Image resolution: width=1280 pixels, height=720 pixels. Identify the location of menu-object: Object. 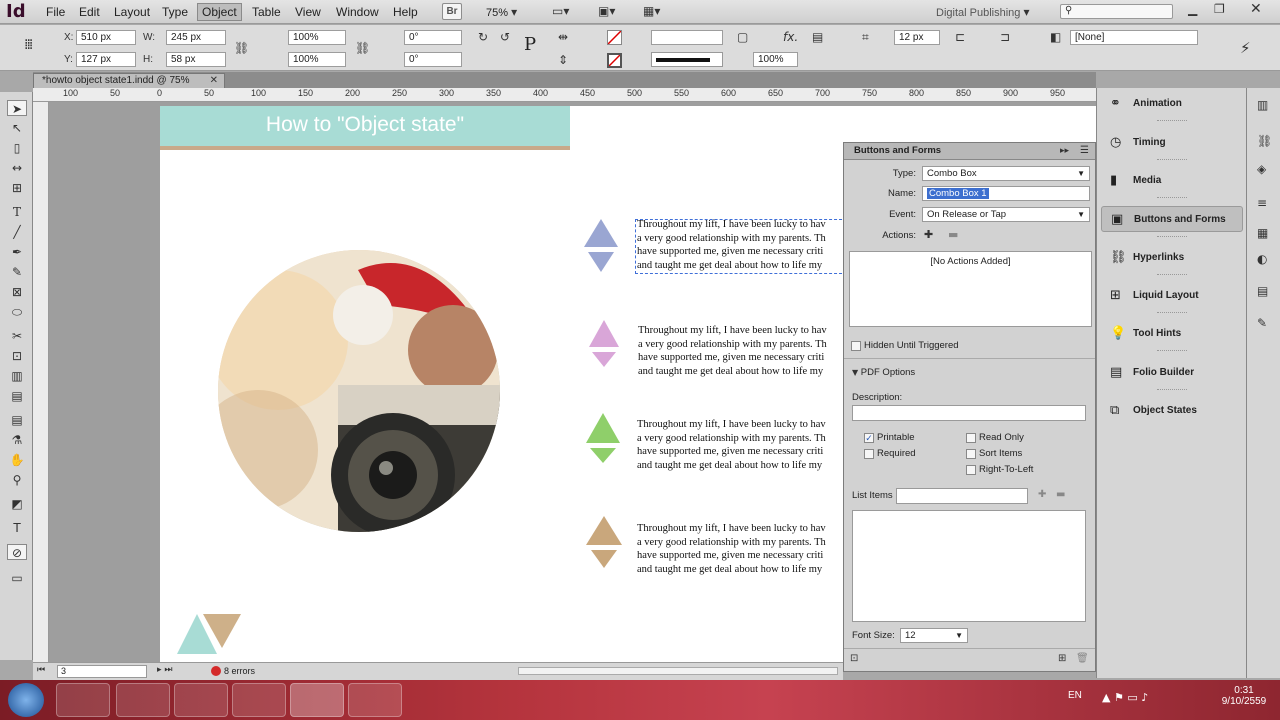
(219, 12).